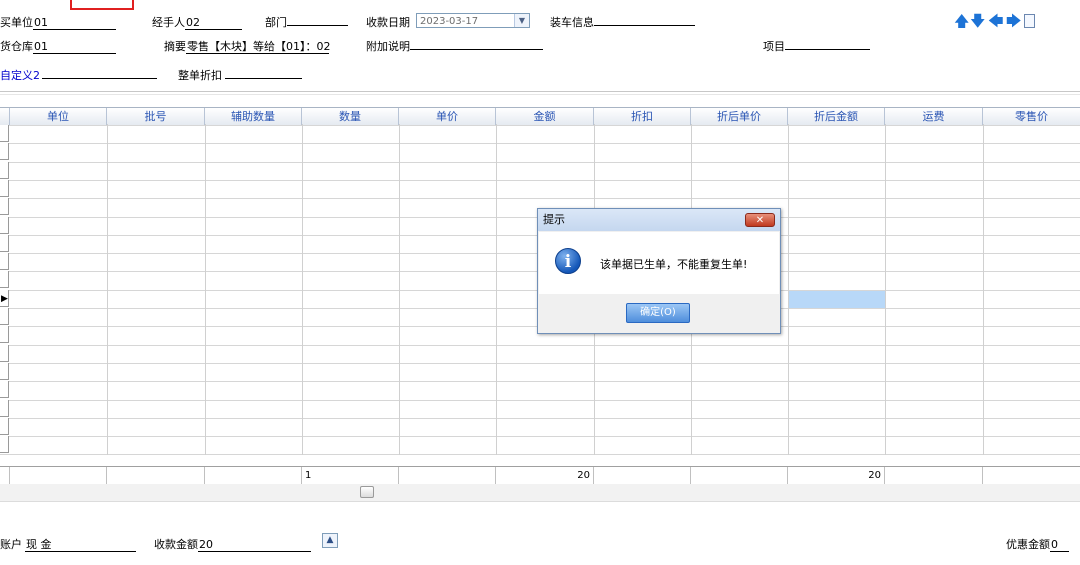 This screenshot has height=565, width=1080. Describe the element at coordinates (540, 493) in the screenshot. I see `horizontal-scrollbar` at that location.